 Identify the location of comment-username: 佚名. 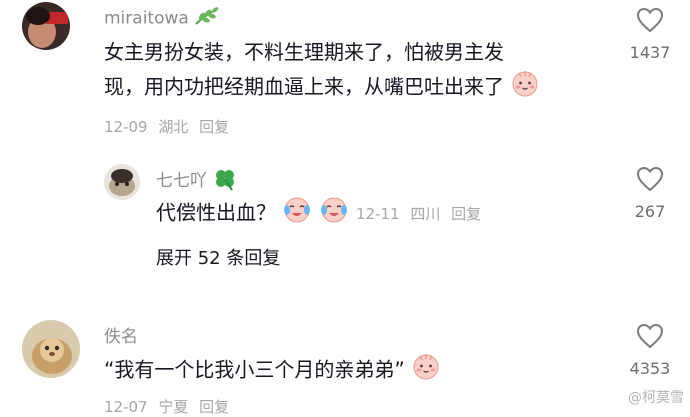
(121, 334).